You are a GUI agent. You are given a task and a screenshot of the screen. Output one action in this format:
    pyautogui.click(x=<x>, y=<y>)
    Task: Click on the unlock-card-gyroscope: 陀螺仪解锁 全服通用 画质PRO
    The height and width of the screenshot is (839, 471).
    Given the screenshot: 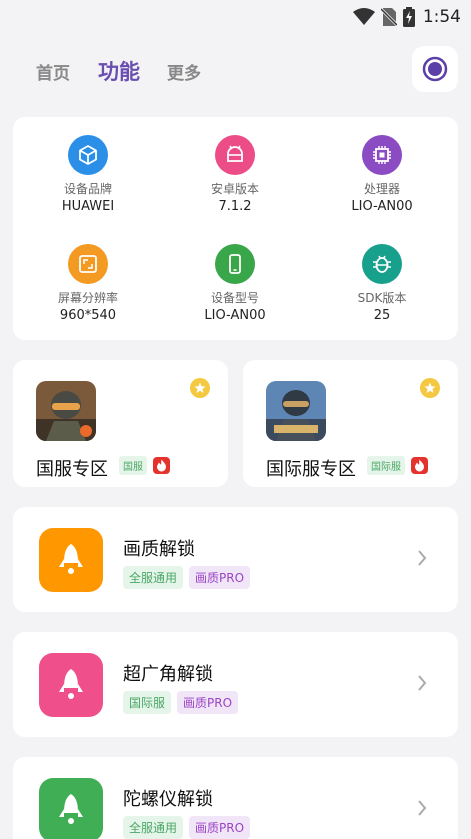 What is the action you would take?
    pyautogui.click(x=235, y=798)
    